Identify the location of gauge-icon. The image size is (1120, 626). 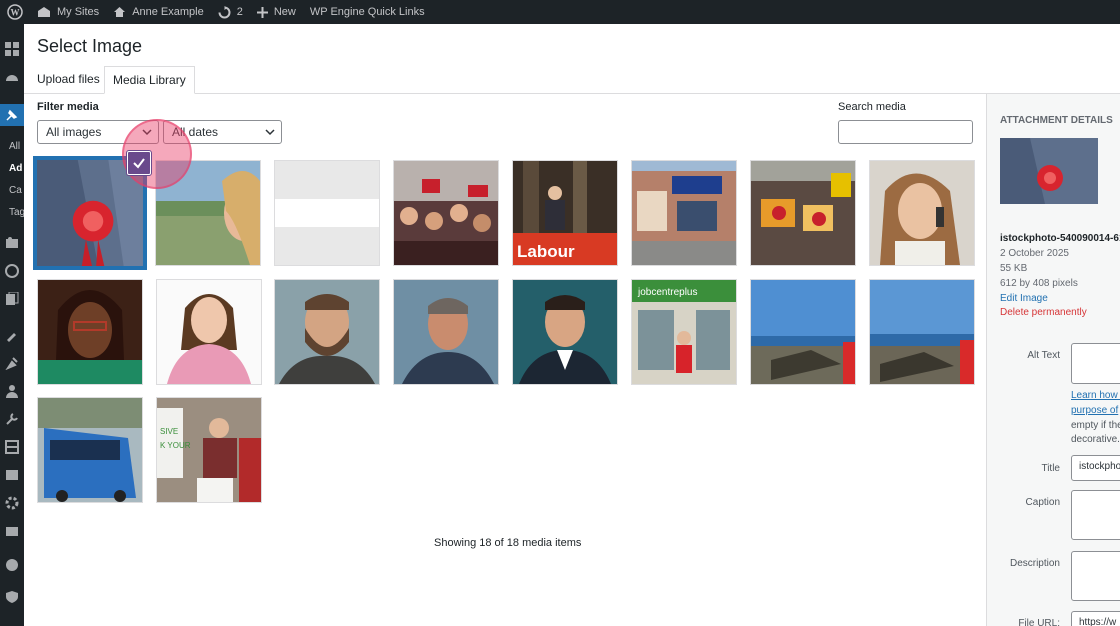
(12, 77).